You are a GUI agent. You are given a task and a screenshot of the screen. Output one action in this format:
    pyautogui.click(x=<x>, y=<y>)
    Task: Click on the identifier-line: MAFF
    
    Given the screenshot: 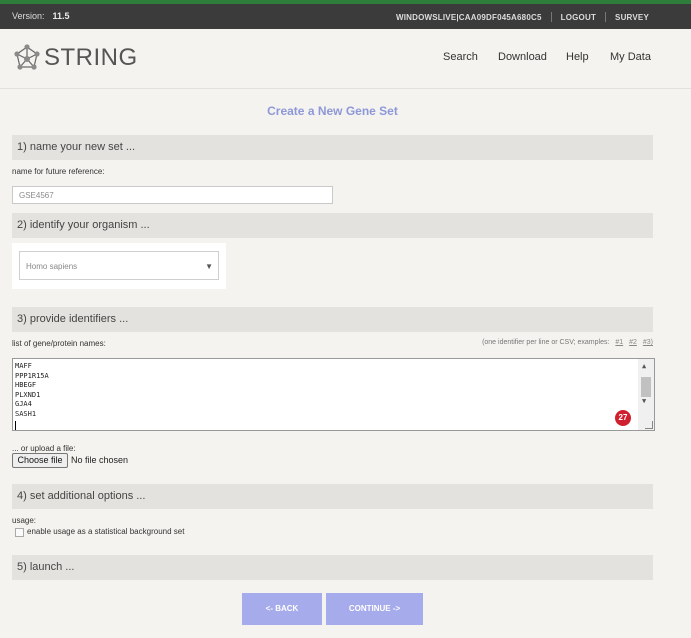 What is the action you would take?
    pyautogui.click(x=23, y=366)
    